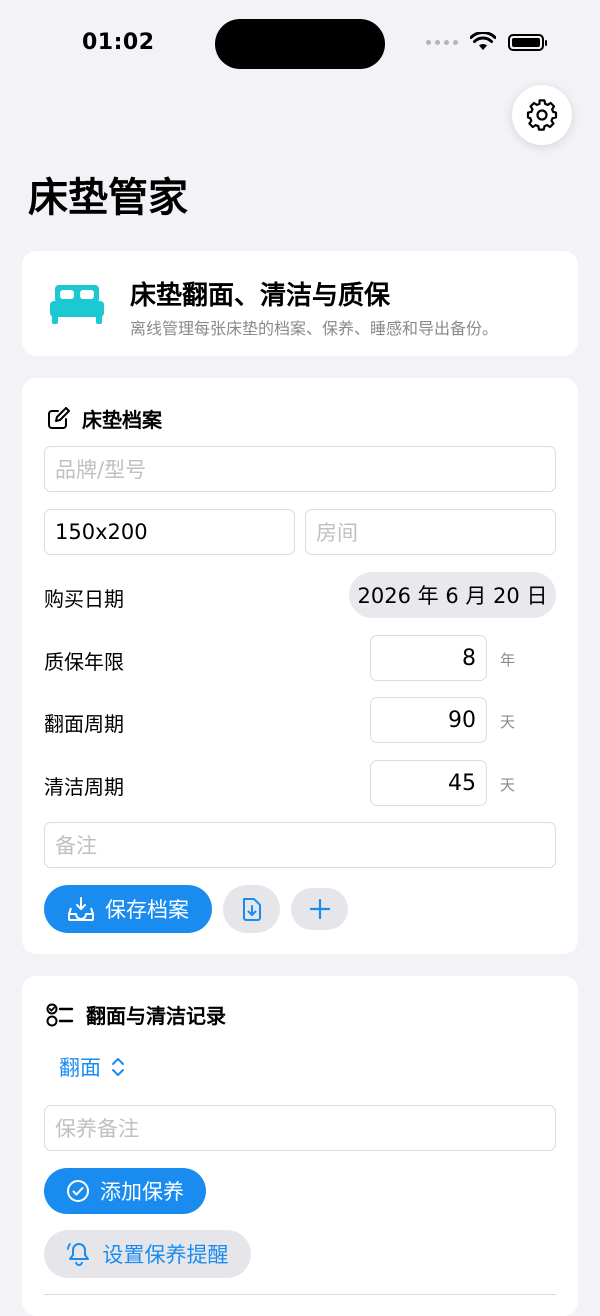 This screenshot has width=600, height=1316. I want to click on warranty-label: 质保年限, so click(84, 662).